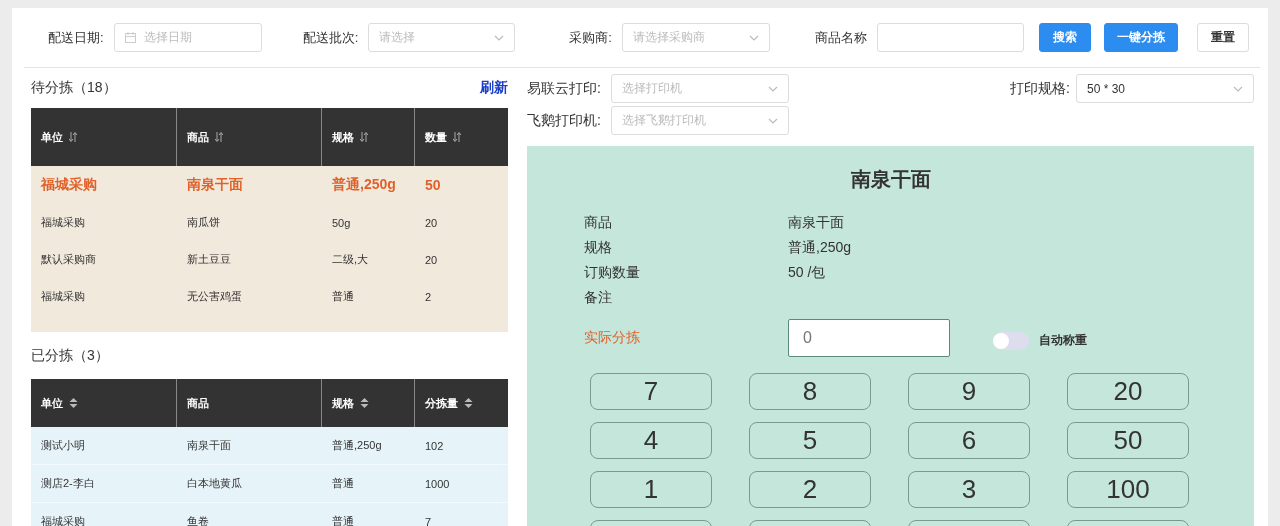  I want to click on field-label: 商品, so click(598, 222).